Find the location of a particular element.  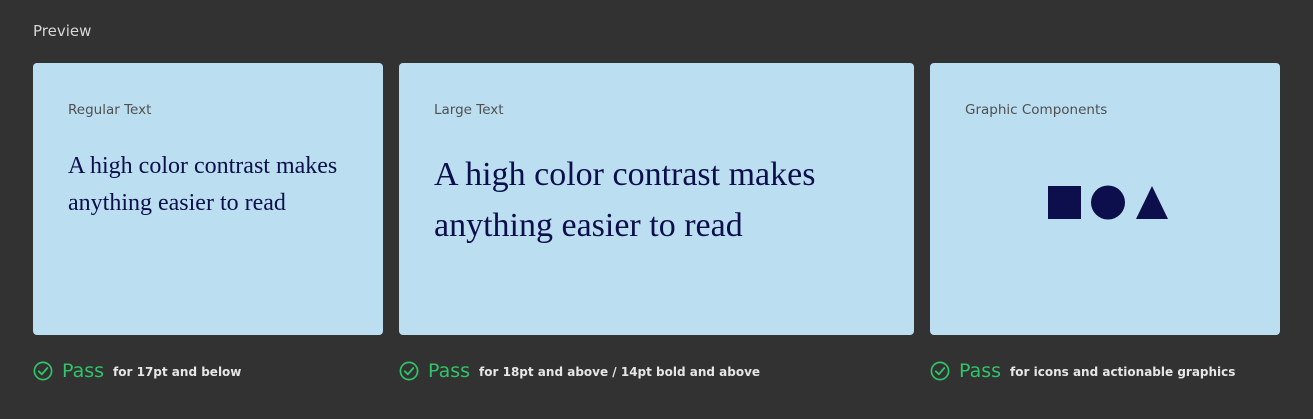

graphic-components-result: Pass for icons and actionable graphics is located at coordinates (1082, 371).